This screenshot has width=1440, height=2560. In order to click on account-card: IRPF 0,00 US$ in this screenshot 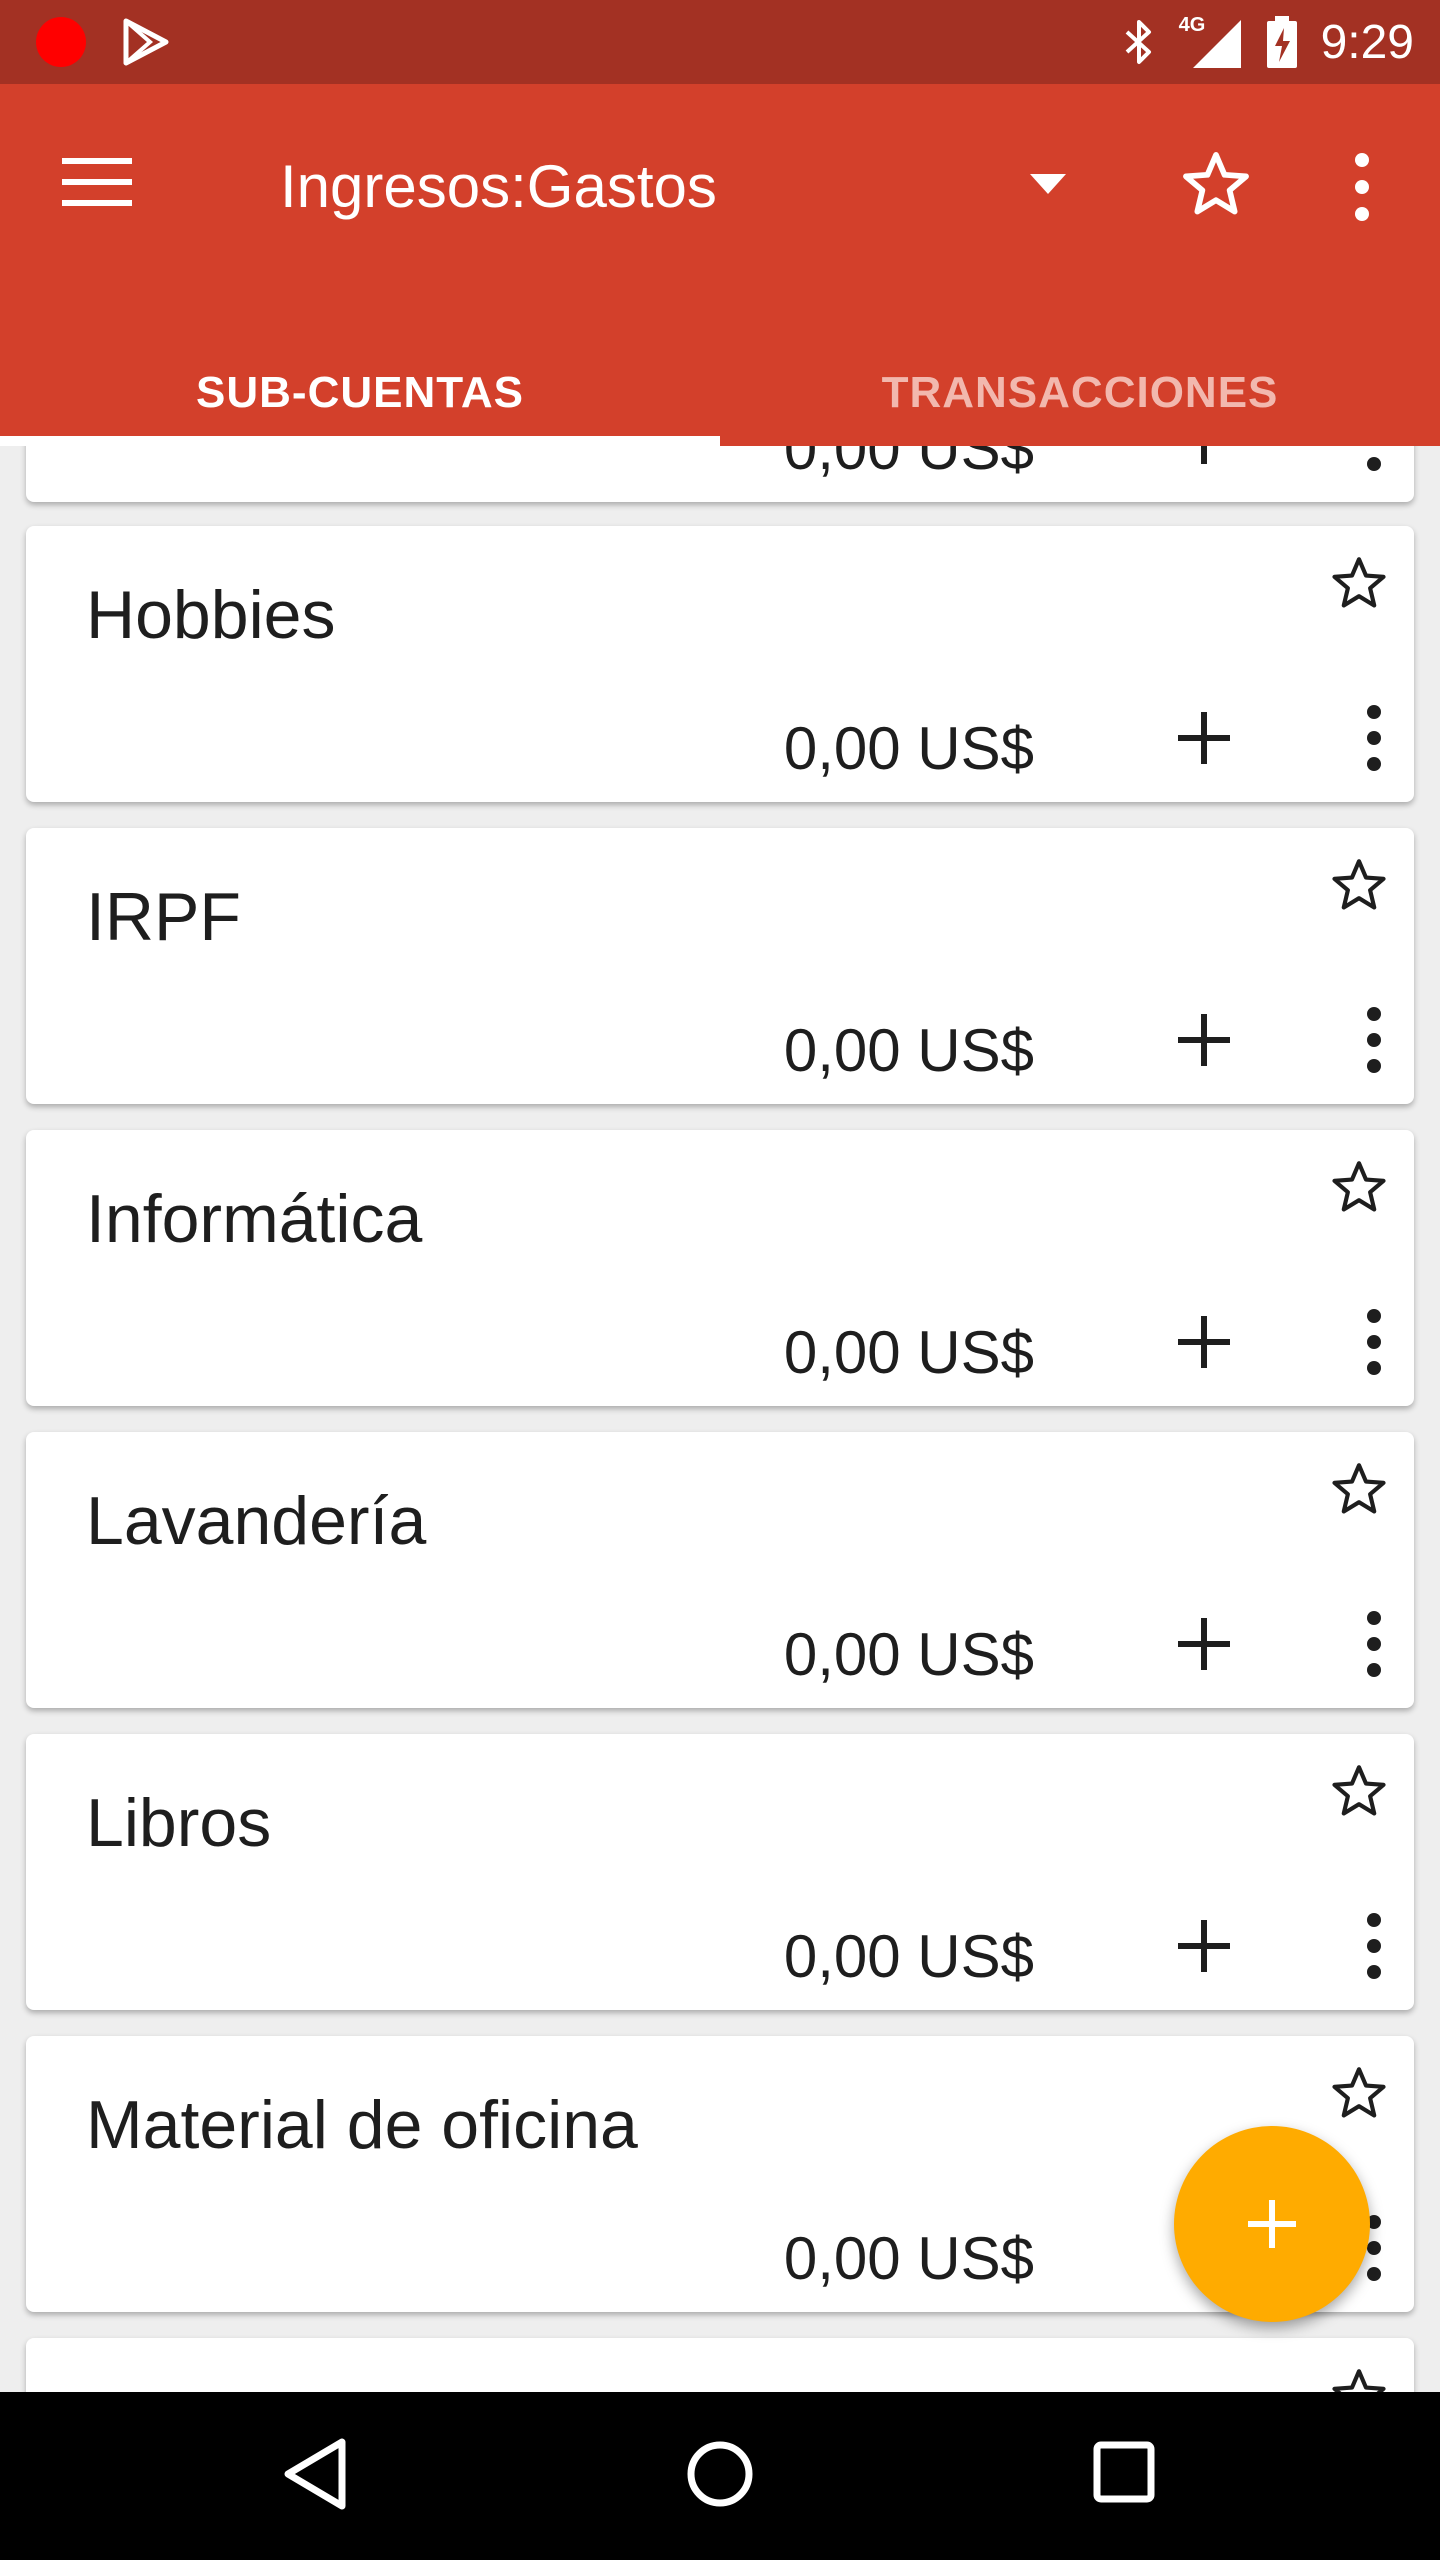, I will do `click(720, 966)`.